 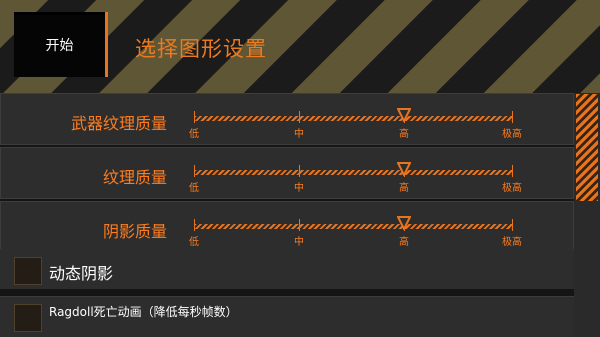 What do you see at coordinates (287, 269) in the screenshot?
I see `toggle-row-dynamic-shadow: 动态阴影` at bounding box center [287, 269].